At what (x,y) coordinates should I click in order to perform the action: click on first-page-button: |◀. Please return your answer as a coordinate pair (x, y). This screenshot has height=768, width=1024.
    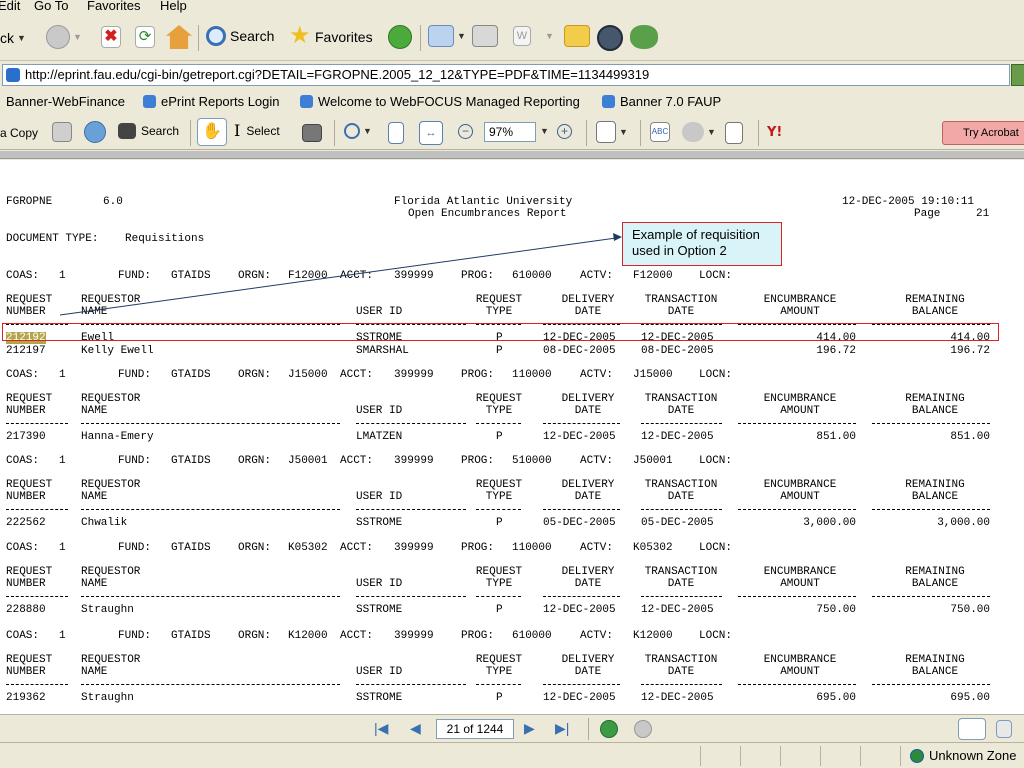
    Looking at the image, I should click on (381, 728).